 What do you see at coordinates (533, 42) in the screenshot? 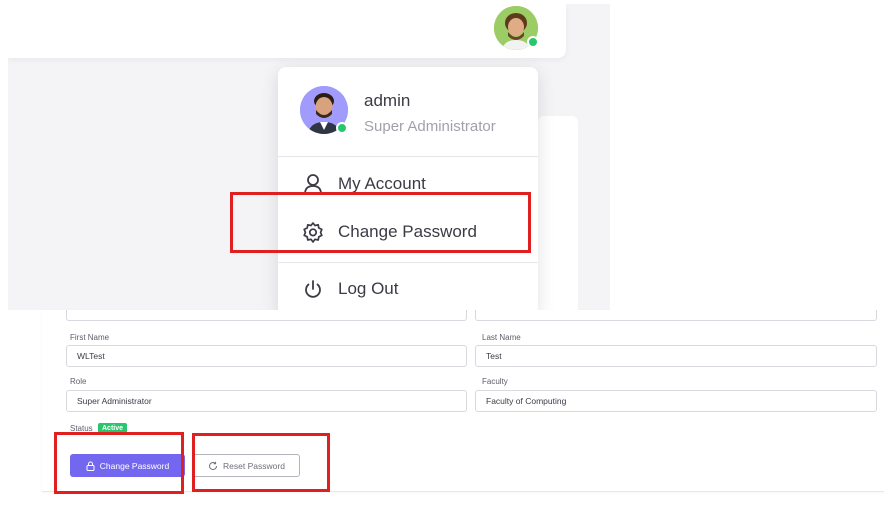
I see `navbar-online-status-dot` at bounding box center [533, 42].